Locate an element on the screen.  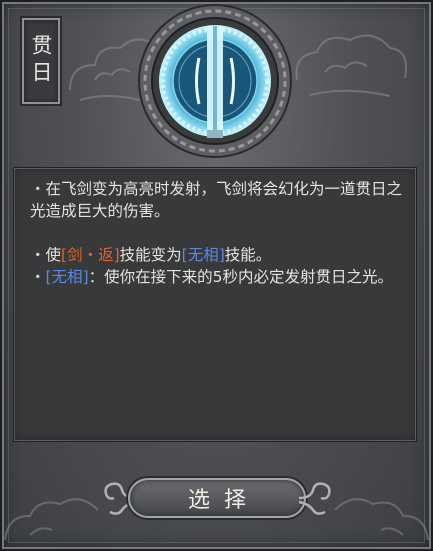
skill-name-highlight: [剑・返] is located at coordinates (90, 255).